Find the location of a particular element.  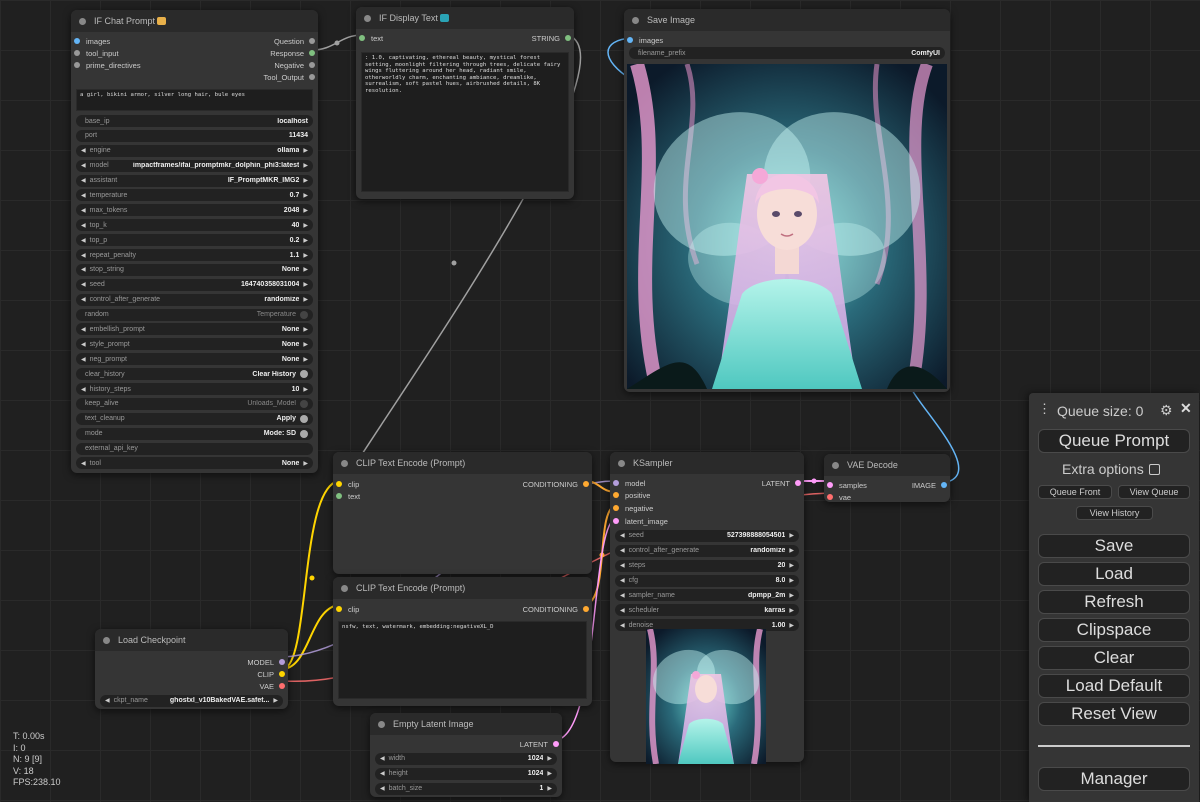

extra-options: Extra options is located at coordinates (1111, 469).